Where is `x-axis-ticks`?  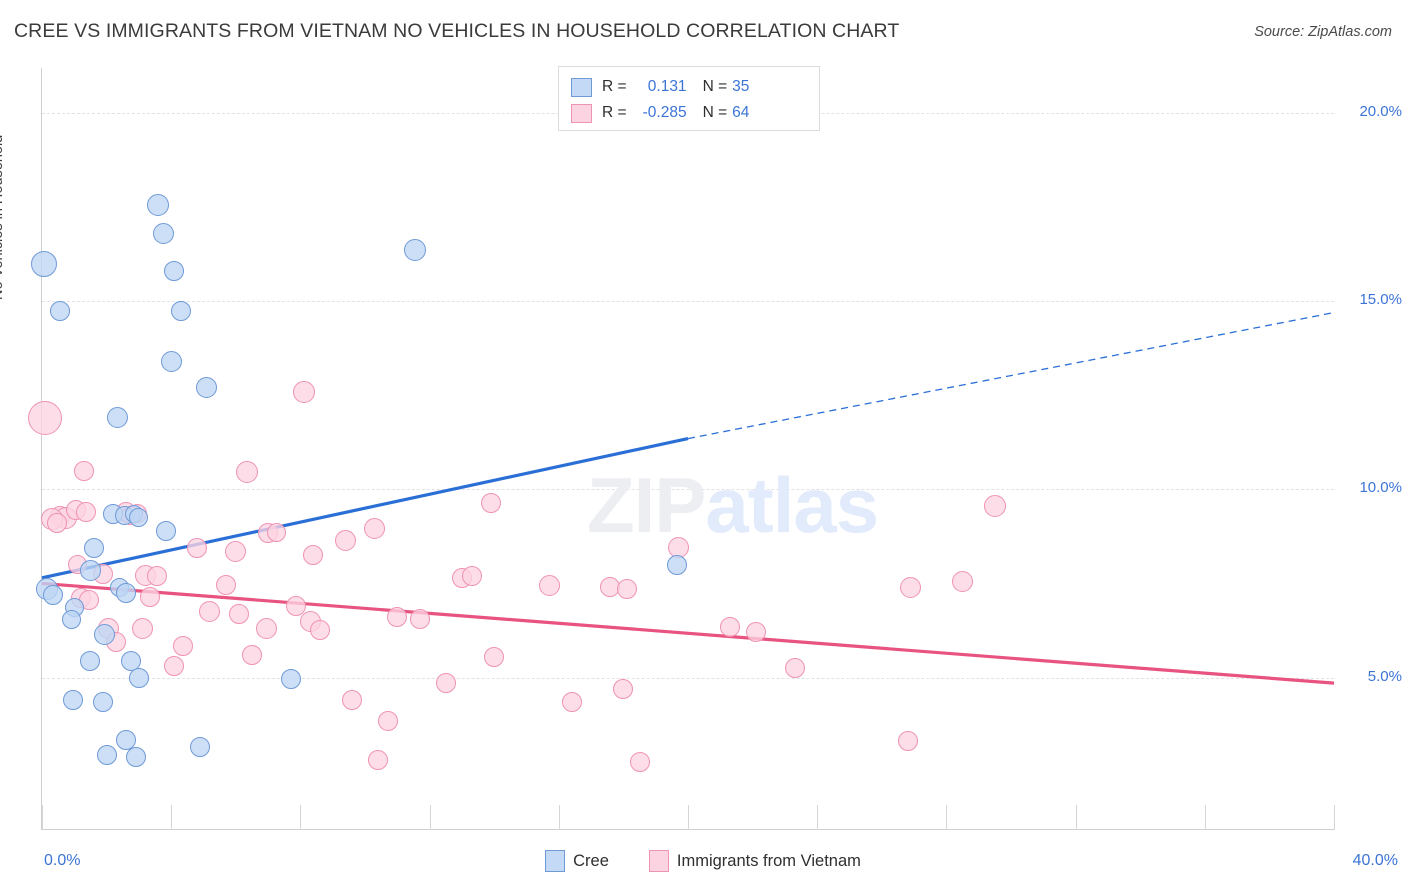
x-axis-ticks is located at coordinates (688, 817).